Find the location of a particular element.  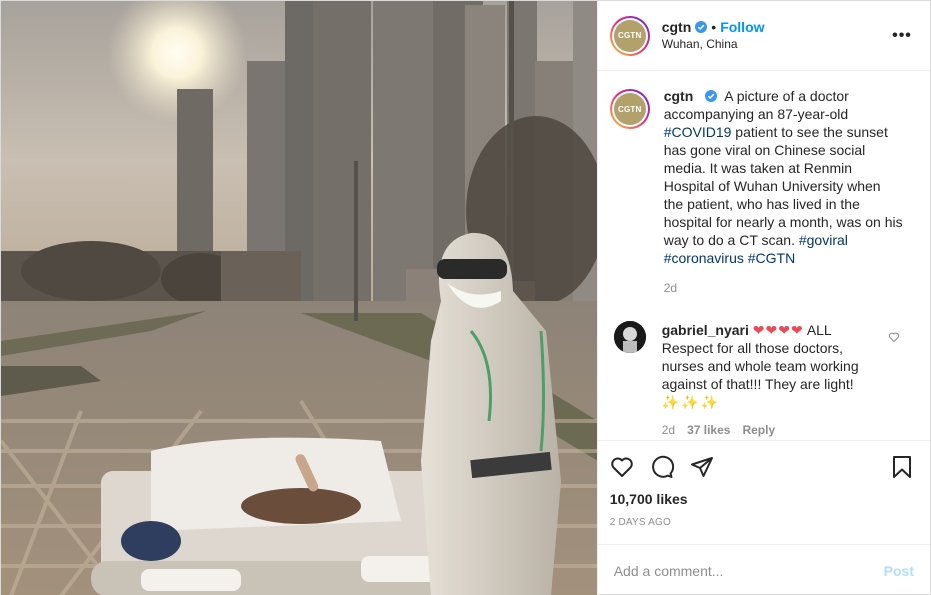

hashtag-link: #coronavirus is located at coordinates (704, 258).